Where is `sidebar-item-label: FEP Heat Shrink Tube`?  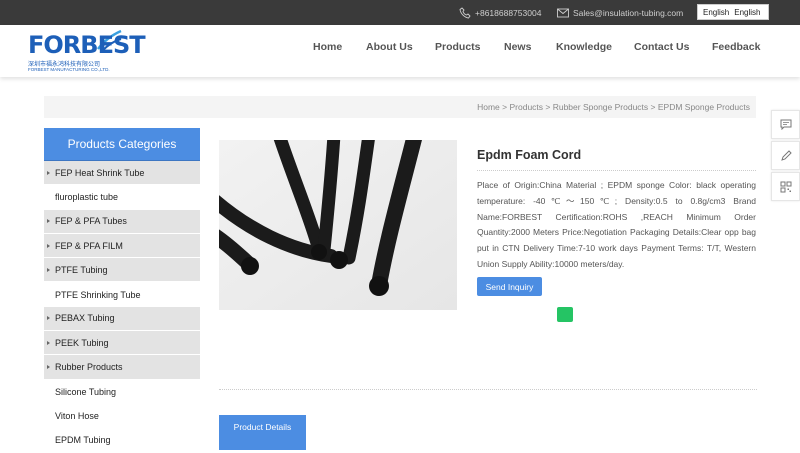 sidebar-item-label: FEP Heat Shrink Tube is located at coordinates (100, 172).